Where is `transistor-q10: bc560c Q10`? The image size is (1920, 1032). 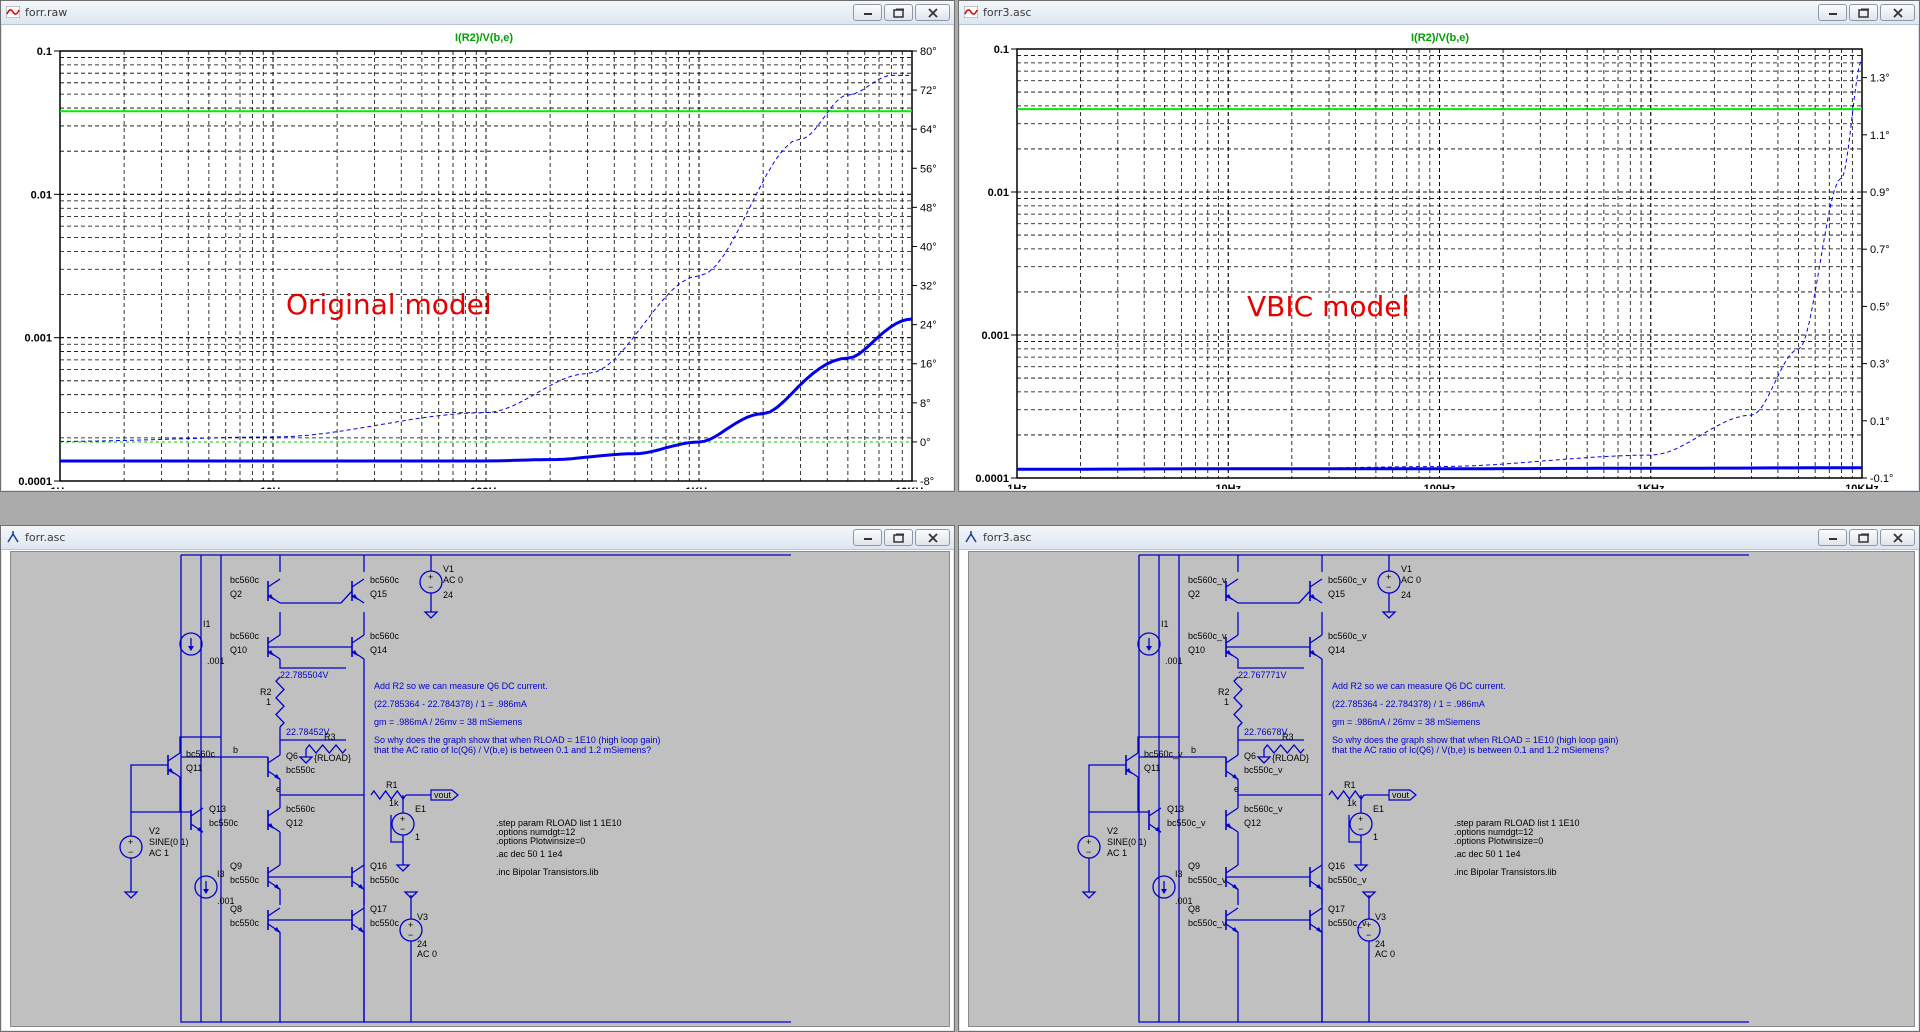
transistor-q10: bc560c Q10 is located at coordinates (255, 645).